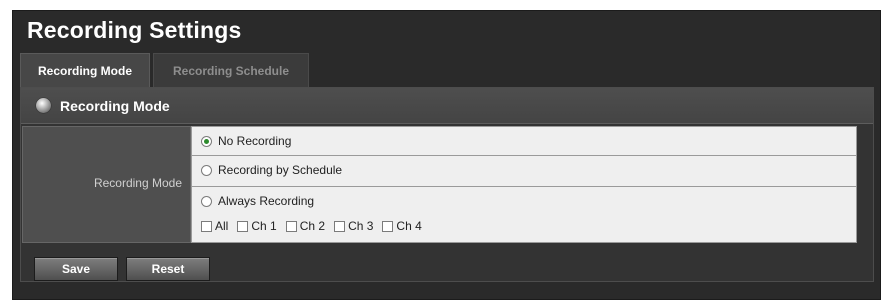 The height and width of the screenshot is (307, 890). Describe the element at coordinates (85, 70) in the screenshot. I see `tab-recording-mode: Recording Mode` at that location.